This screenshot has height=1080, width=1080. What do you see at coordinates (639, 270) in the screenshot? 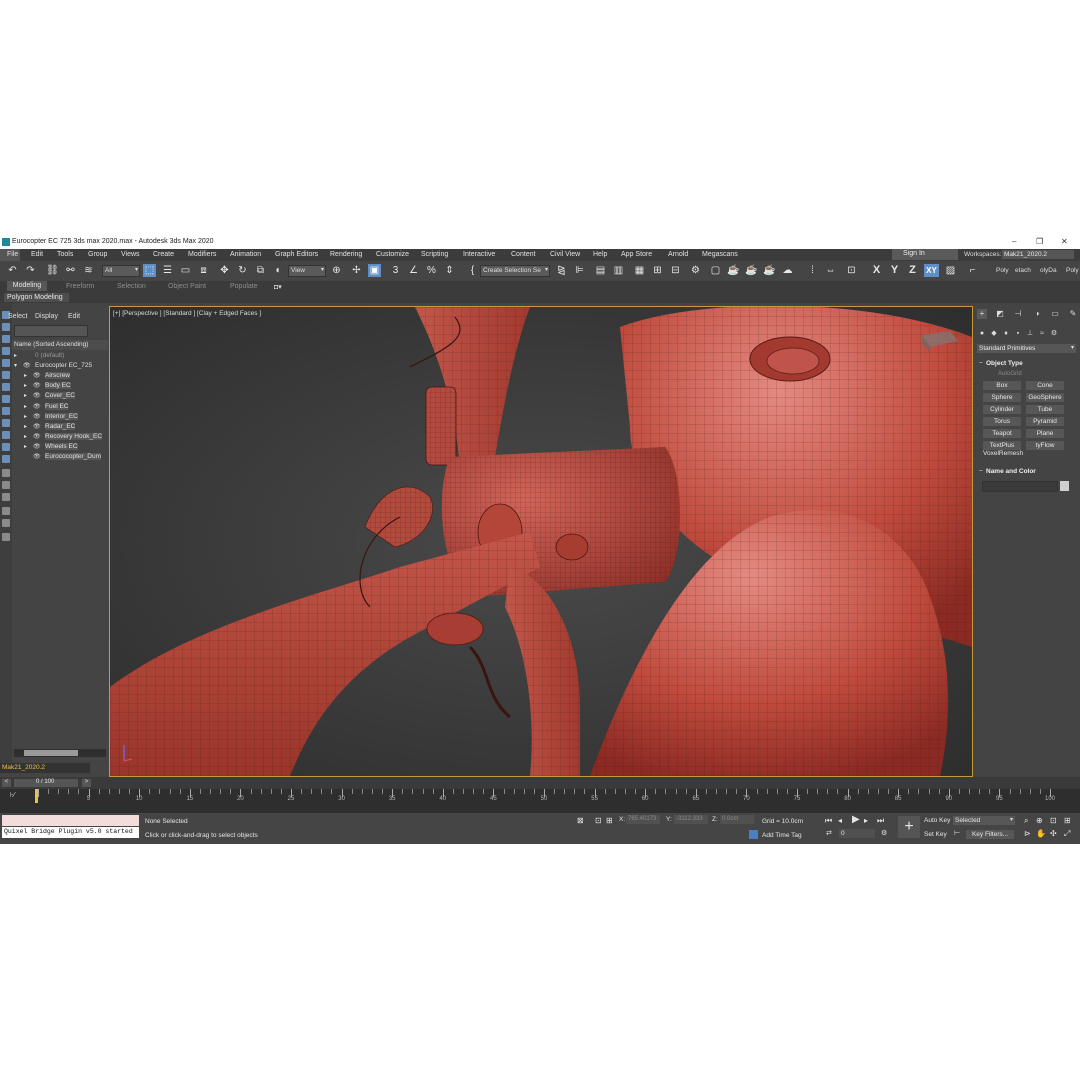
I see `curve-editor-icon: ▦` at bounding box center [639, 270].